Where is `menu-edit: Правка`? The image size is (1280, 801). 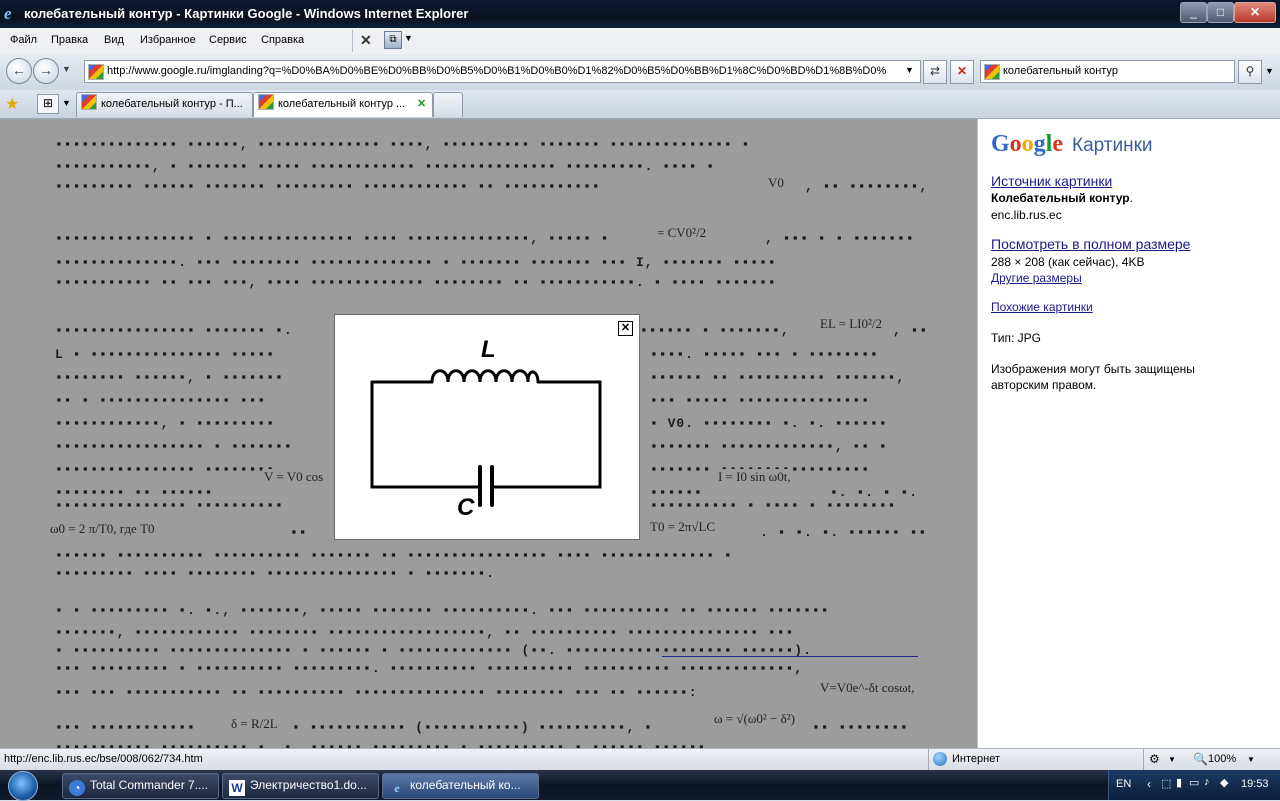 menu-edit: Правка is located at coordinates (69, 40).